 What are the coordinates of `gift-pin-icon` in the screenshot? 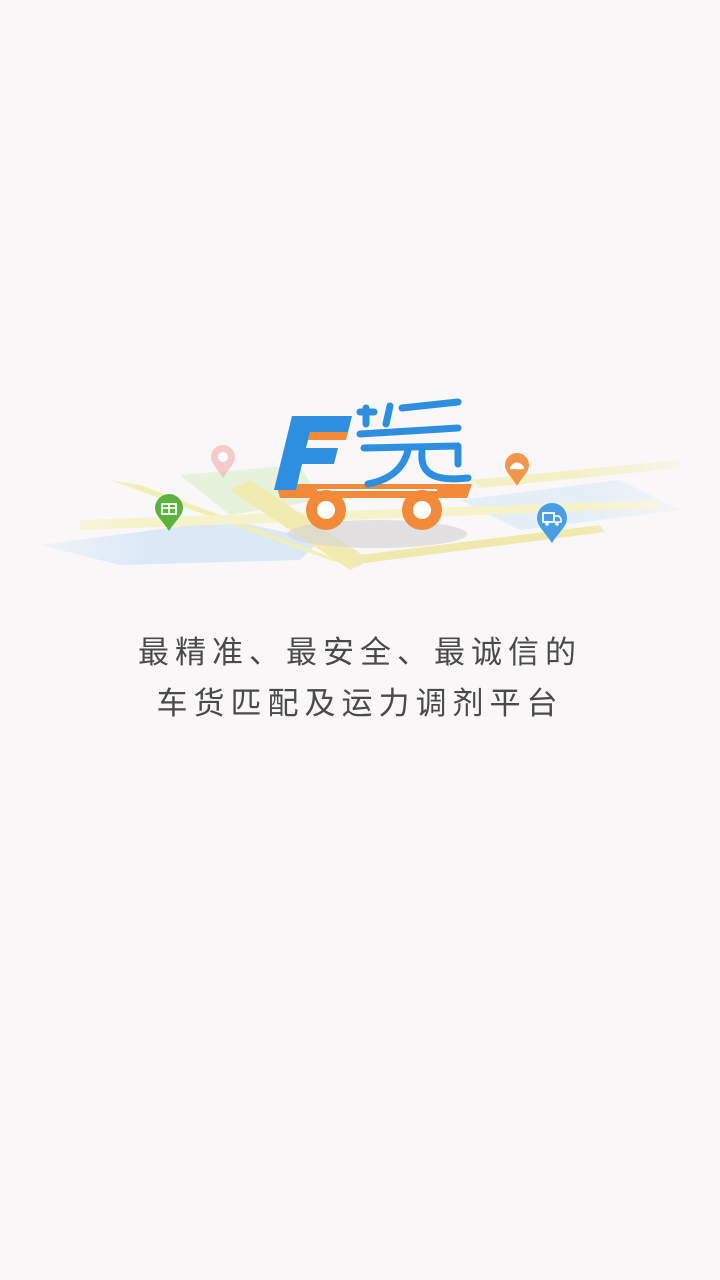 It's located at (169, 512).